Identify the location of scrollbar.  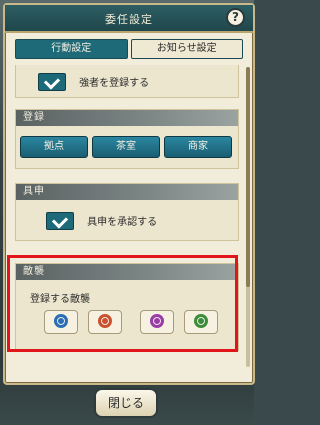
(248, 217).